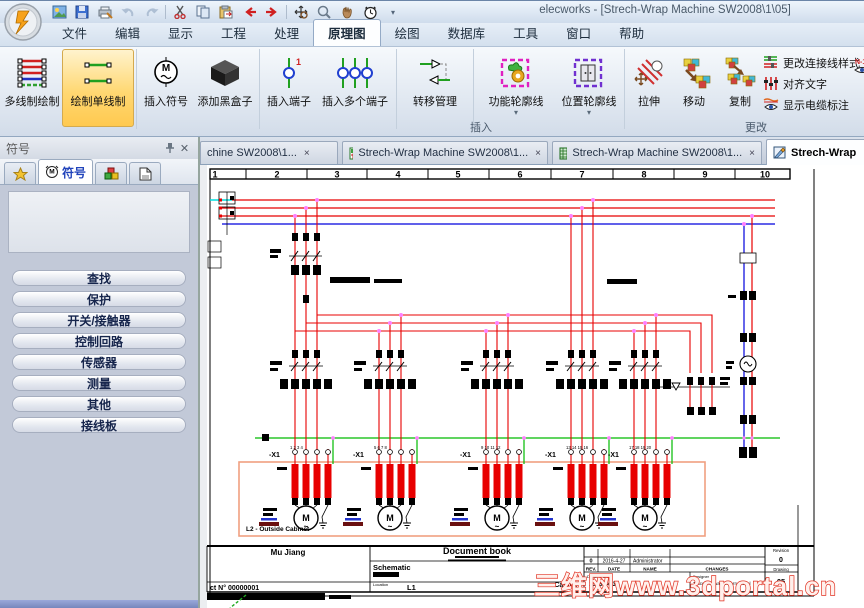 This screenshot has width=864, height=608. I want to click on close-panel-icon: ✕, so click(184, 148).